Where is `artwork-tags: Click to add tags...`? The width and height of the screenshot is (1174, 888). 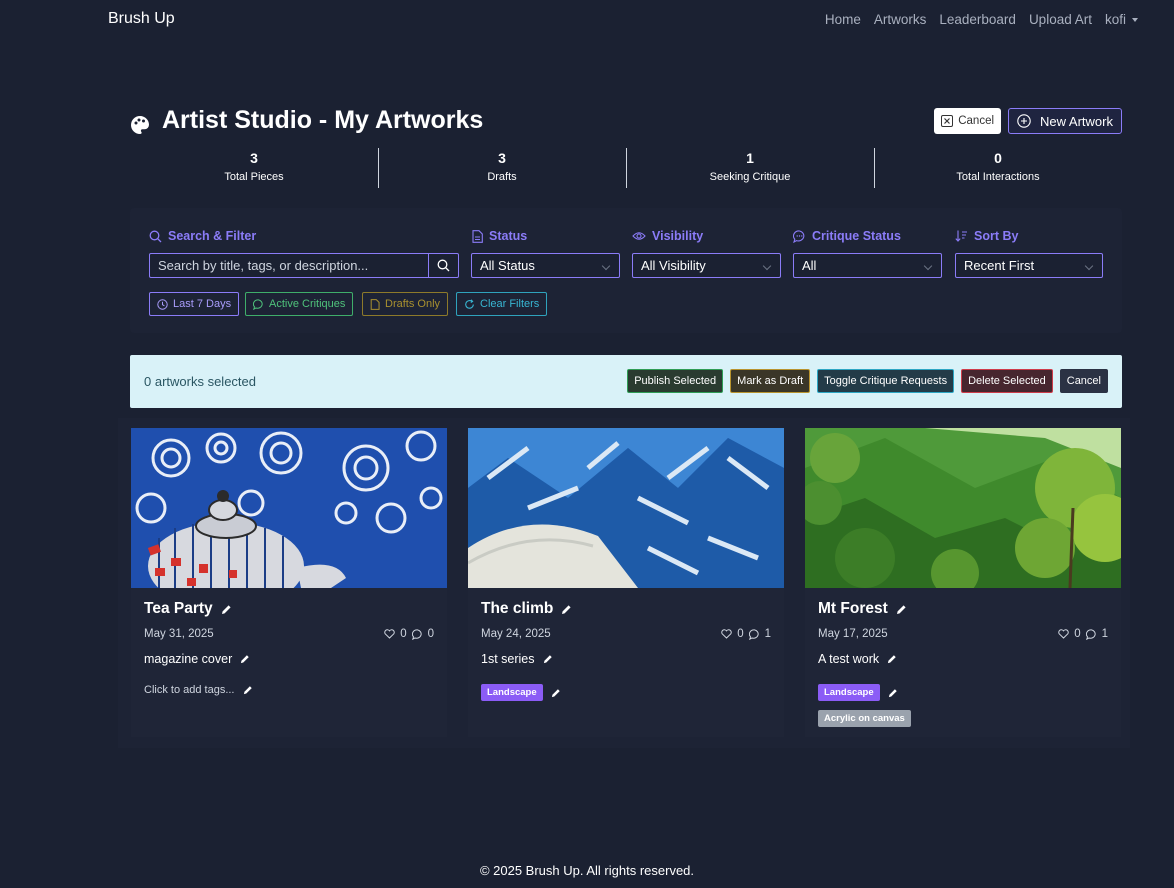 artwork-tags: Click to add tags... is located at coordinates (198, 690).